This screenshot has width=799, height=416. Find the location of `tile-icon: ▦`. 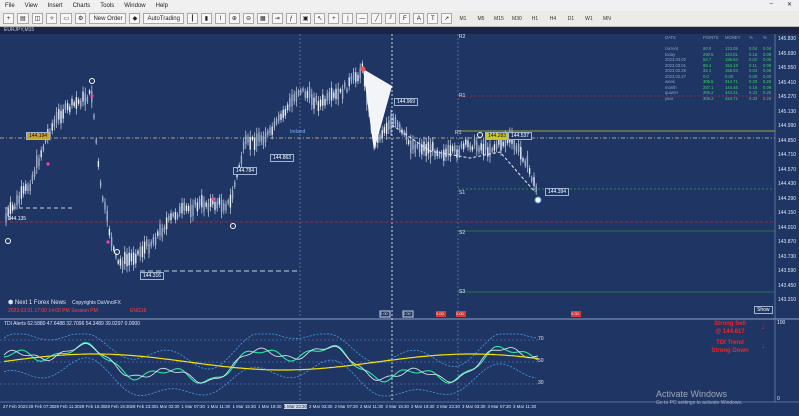

tile-icon: ▦ is located at coordinates (262, 18).